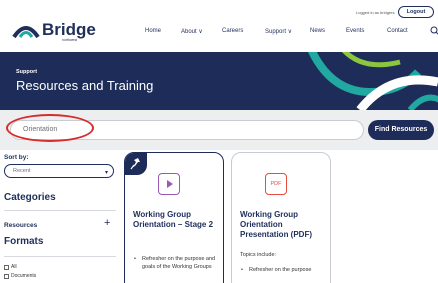 The image size is (438, 283). What do you see at coordinates (434, 31) in the screenshot?
I see `search-icon` at bounding box center [434, 31].